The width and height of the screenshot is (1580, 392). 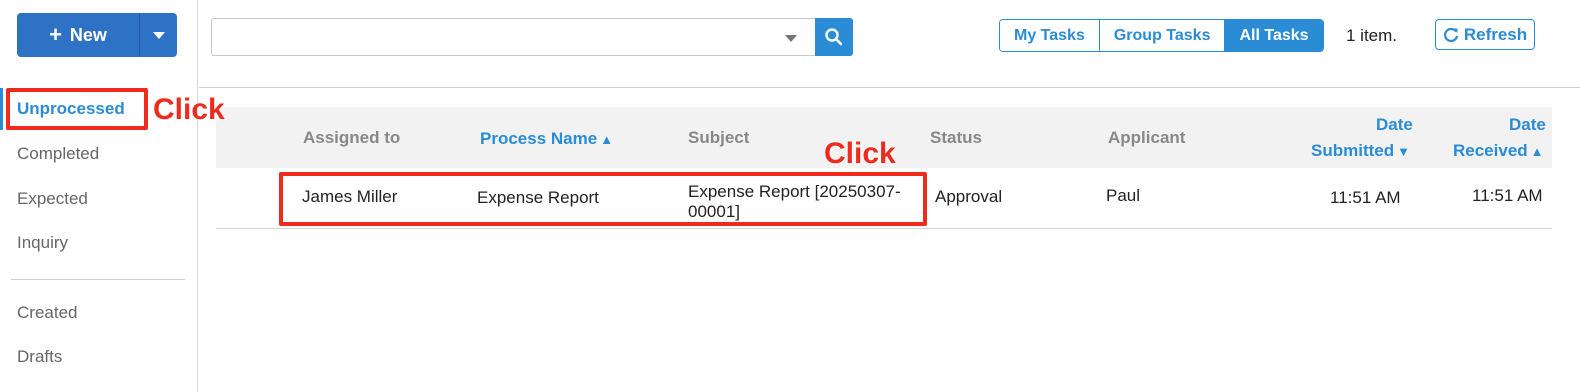 I want to click on refresh-button: Refresh, so click(x=1485, y=34).